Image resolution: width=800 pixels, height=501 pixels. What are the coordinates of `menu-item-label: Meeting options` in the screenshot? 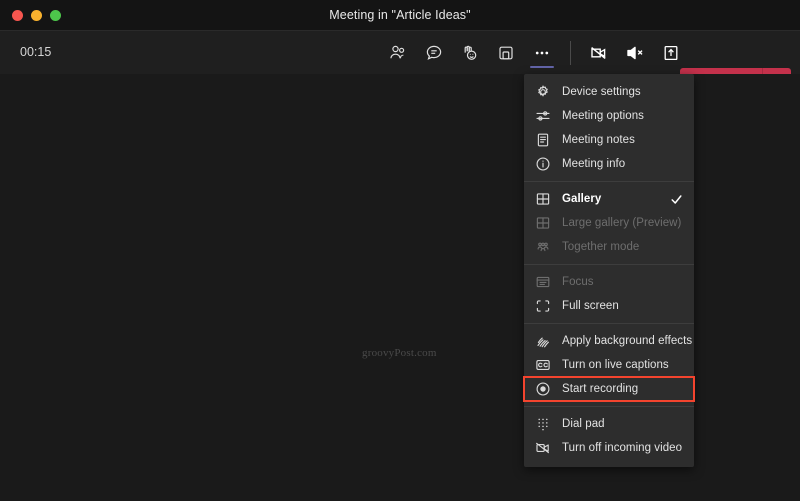 It's located at (603, 116).